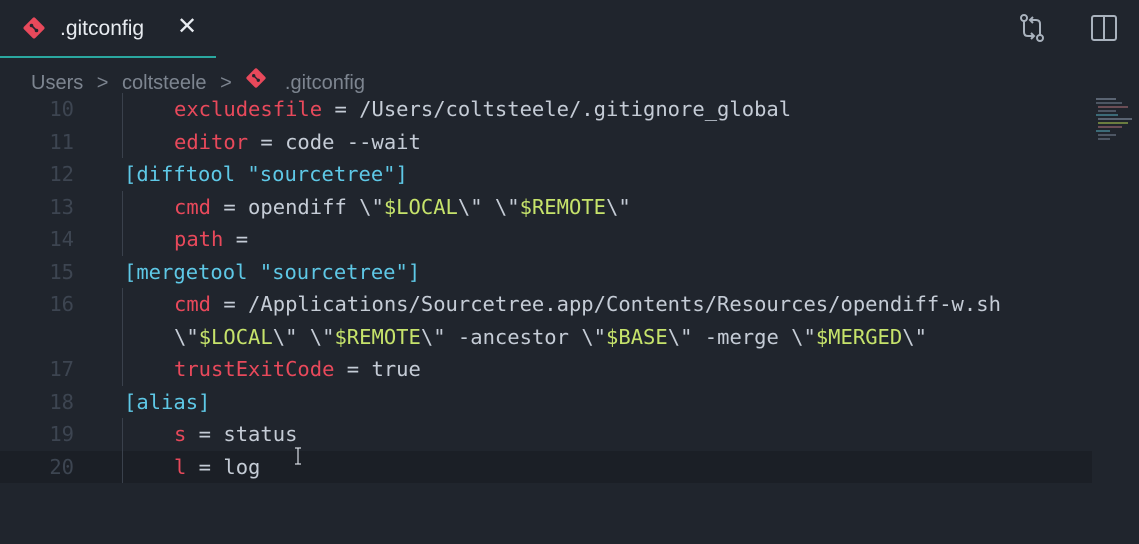 This screenshot has height=544, width=1139. Describe the element at coordinates (164, 83) in the screenshot. I see `breadcrumb-item-coltsteele: coltsteele` at that location.